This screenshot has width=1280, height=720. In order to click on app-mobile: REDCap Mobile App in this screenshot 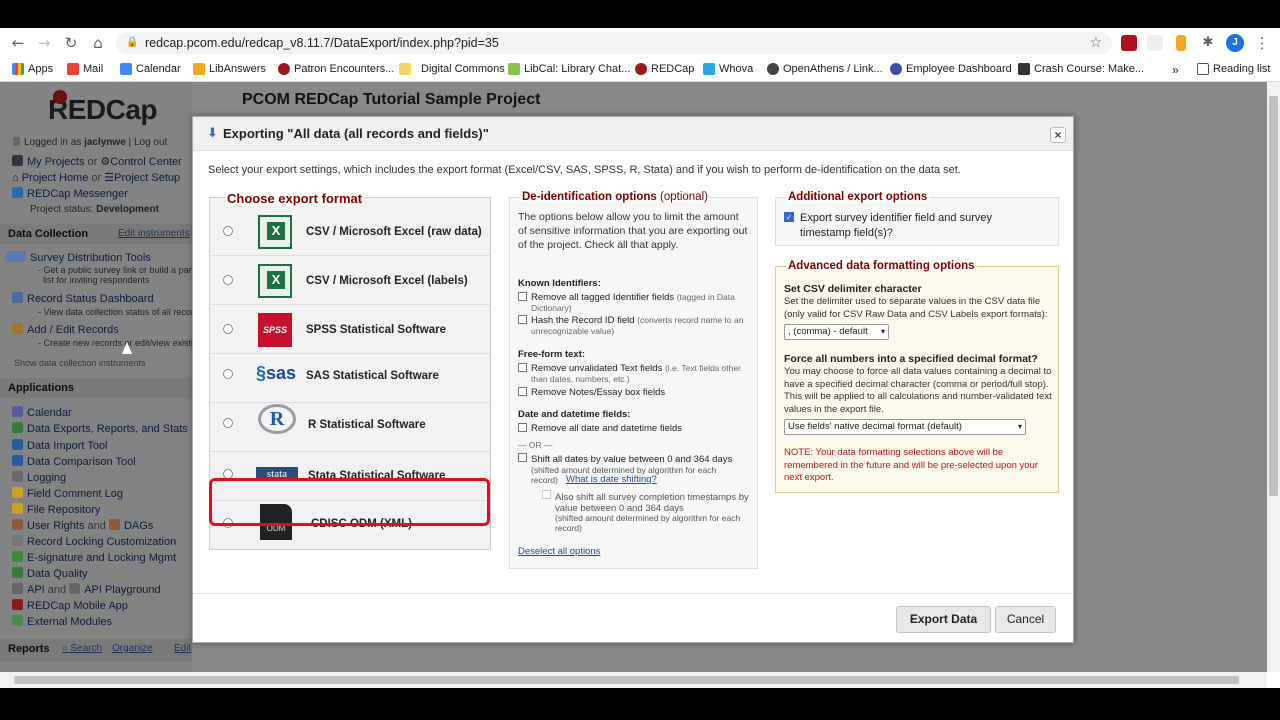, I will do `click(70, 605)`.